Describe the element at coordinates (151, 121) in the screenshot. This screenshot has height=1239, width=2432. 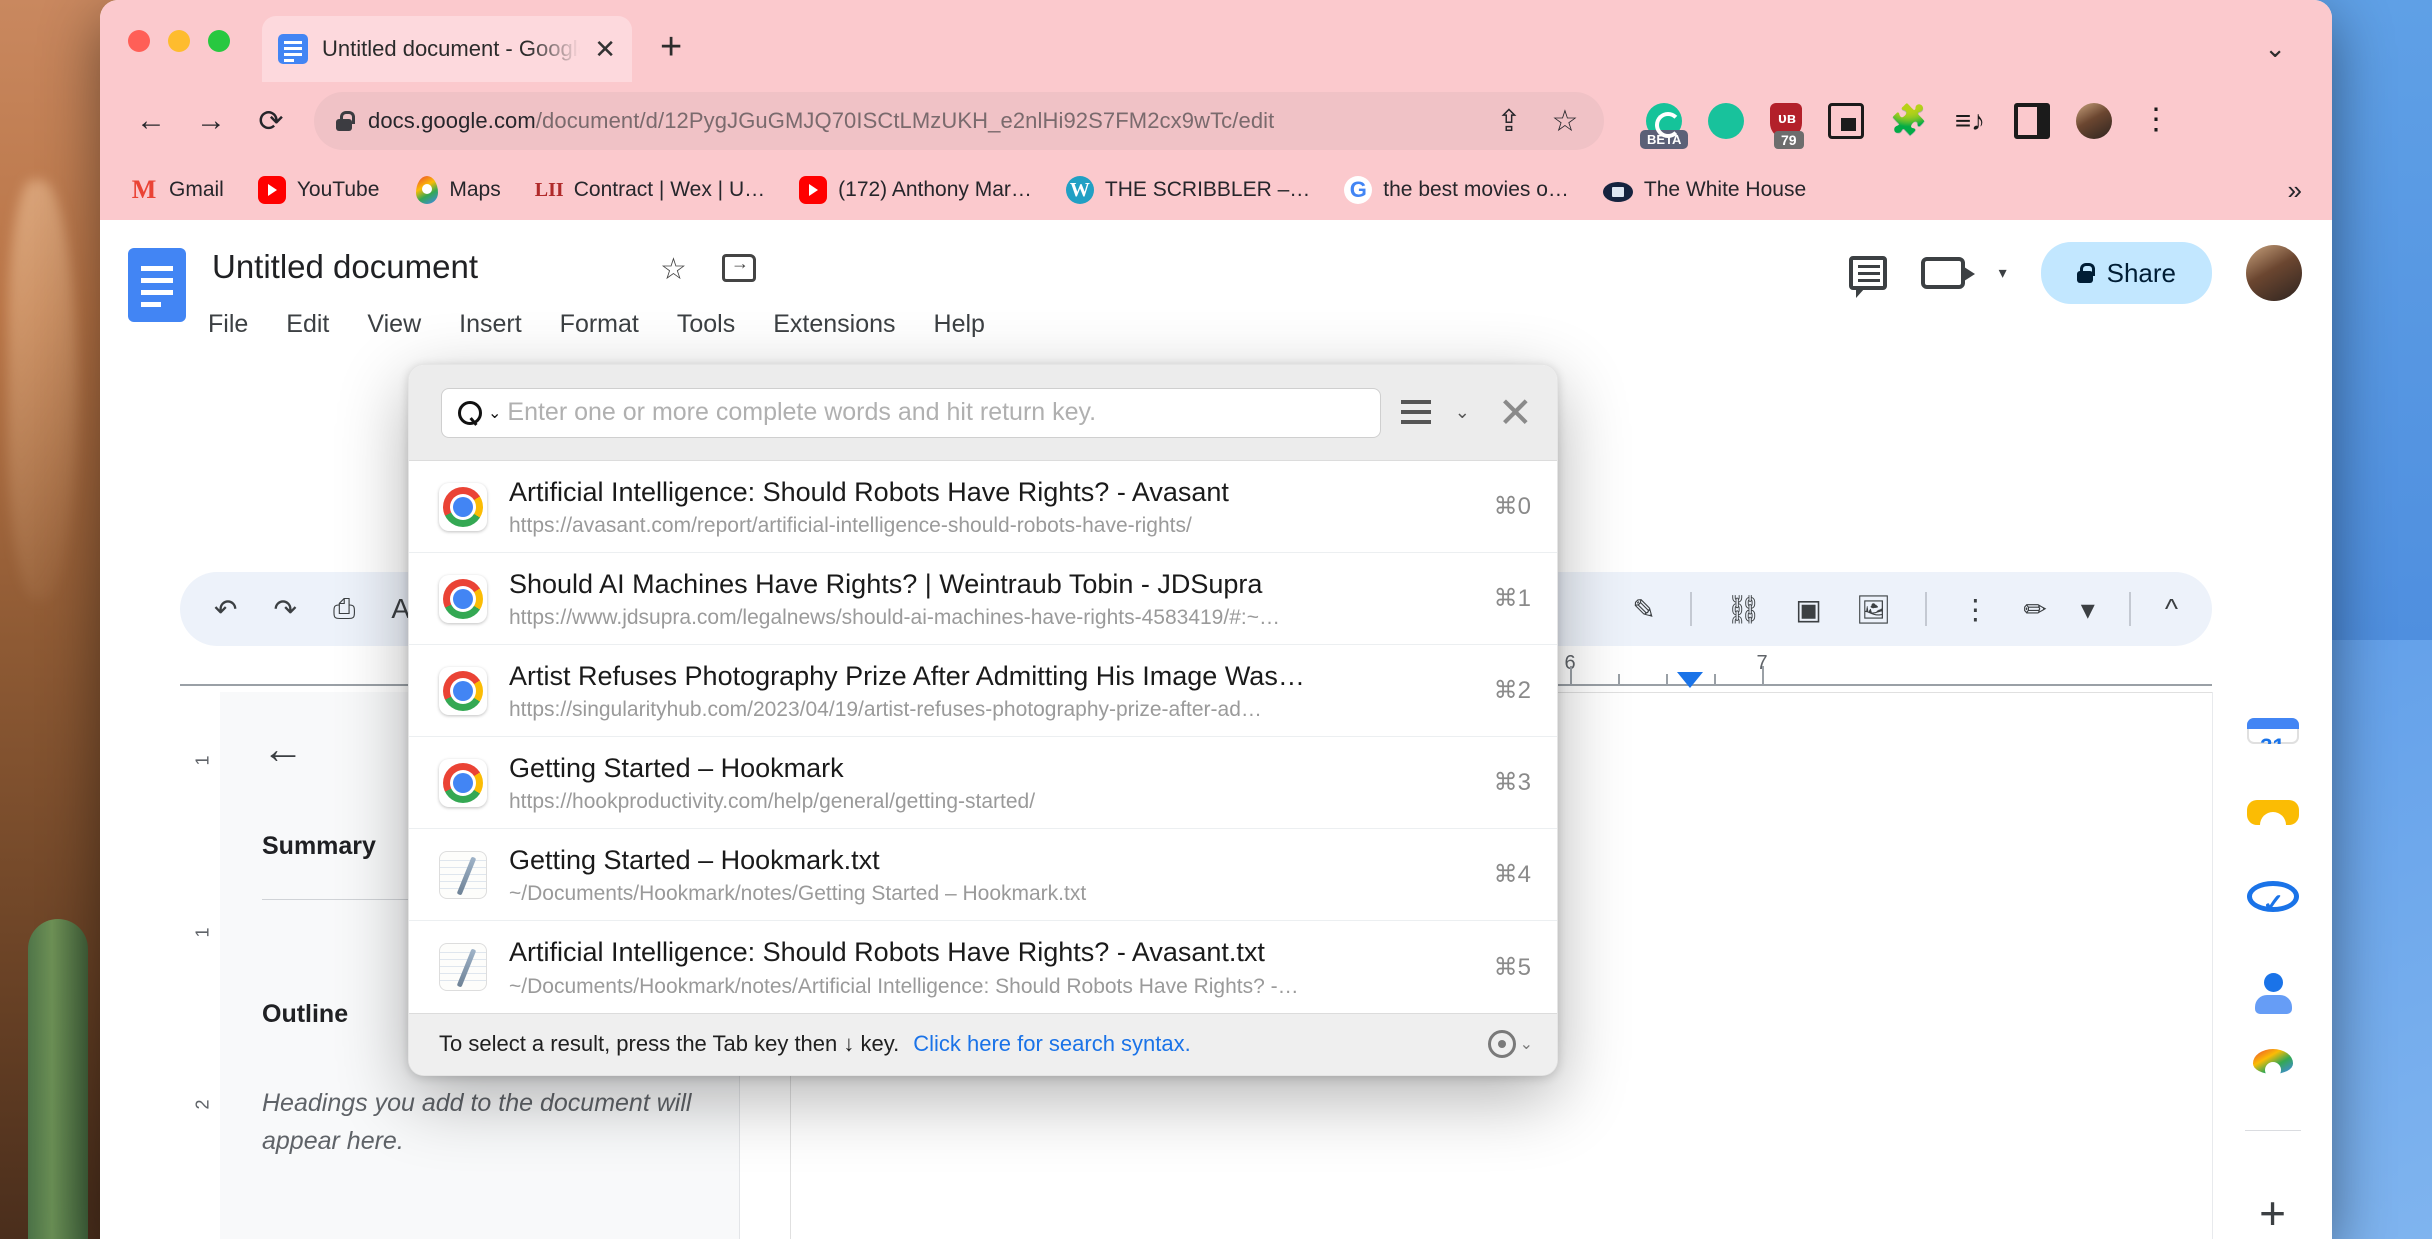
I see `back-button: ←` at that location.